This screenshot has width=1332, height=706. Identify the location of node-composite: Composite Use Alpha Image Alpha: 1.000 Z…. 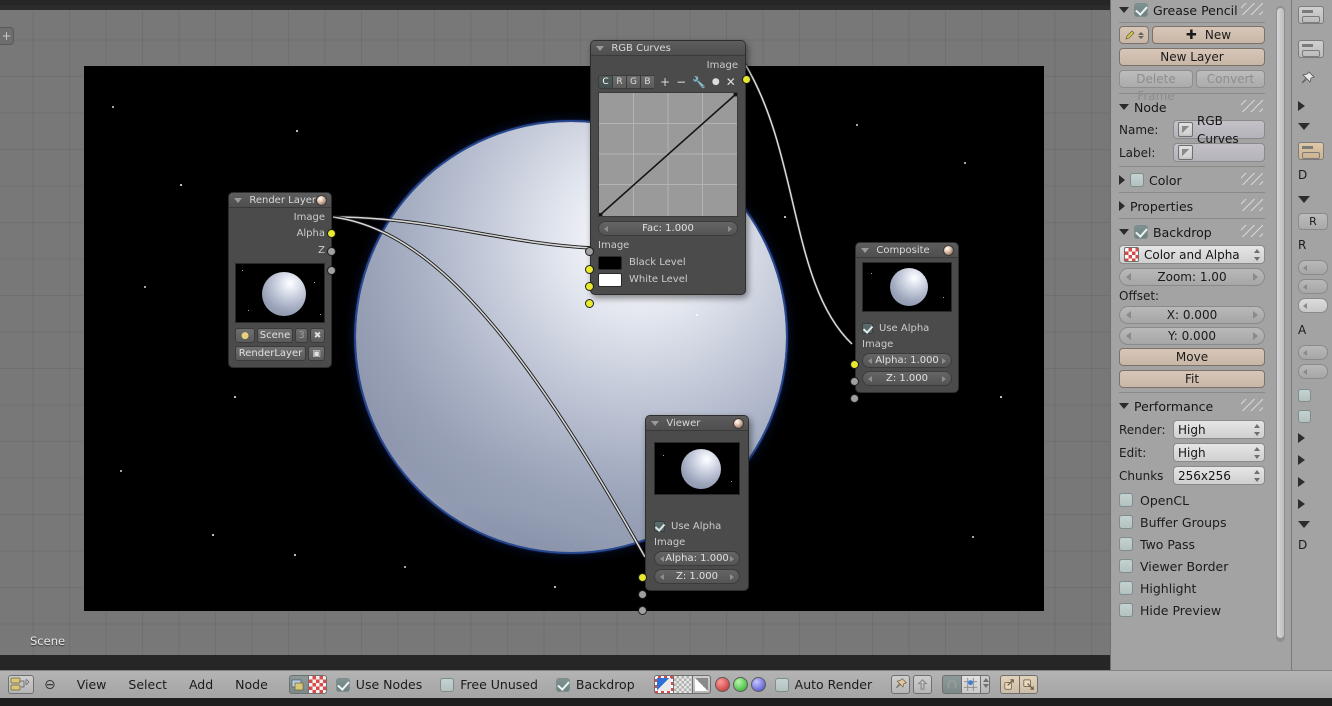
(904, 322).